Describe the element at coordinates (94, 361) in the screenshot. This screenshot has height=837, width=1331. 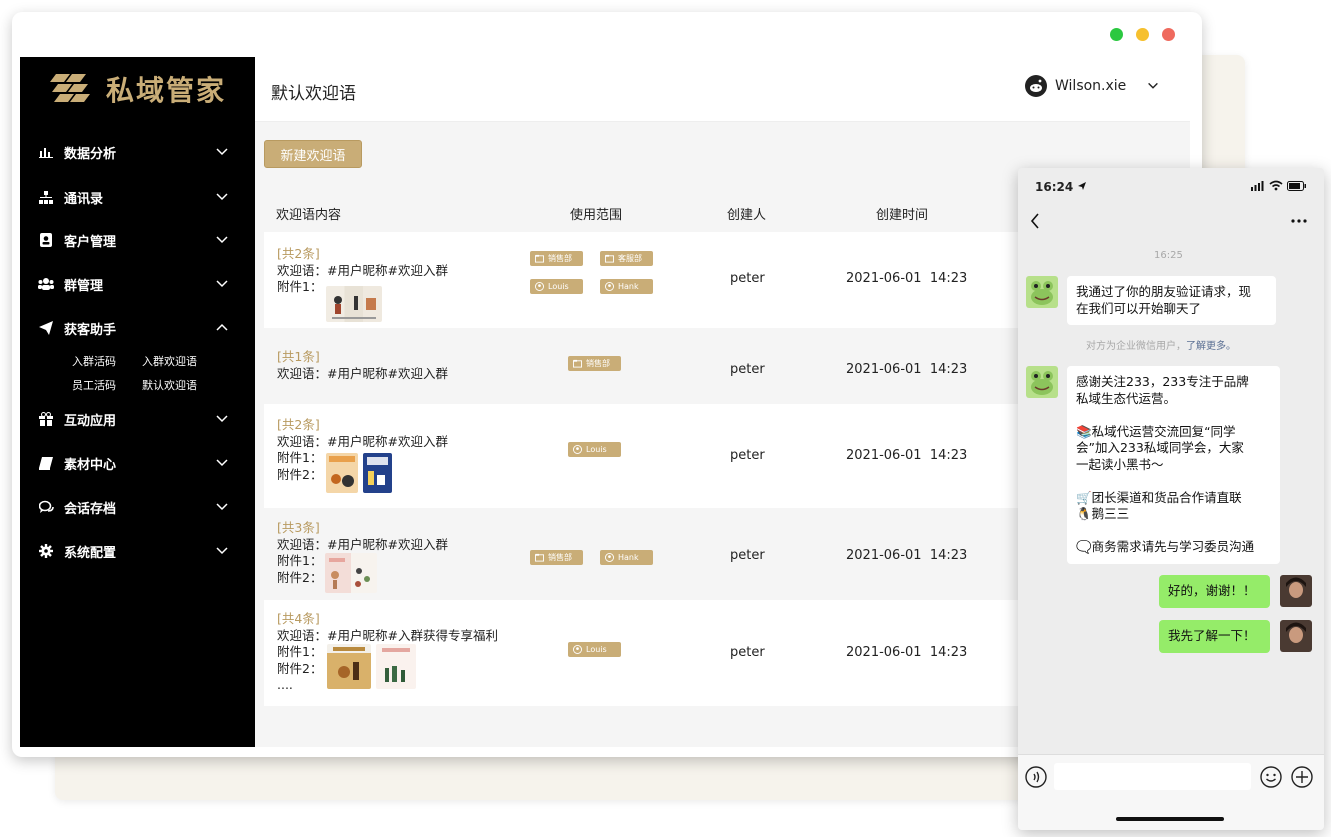
I see `submenu-group-qrcode: 入群活码` at that location.